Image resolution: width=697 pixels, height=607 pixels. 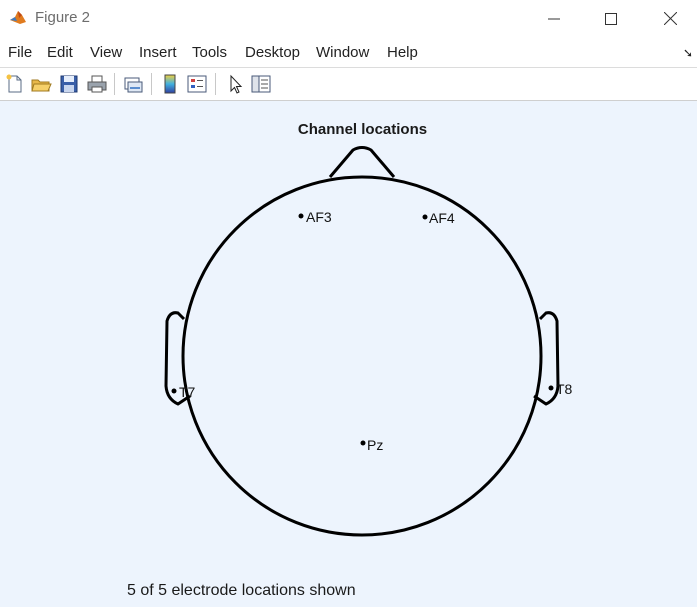 I want to click on electrode-t8: T8, so click(x=560, y=389).